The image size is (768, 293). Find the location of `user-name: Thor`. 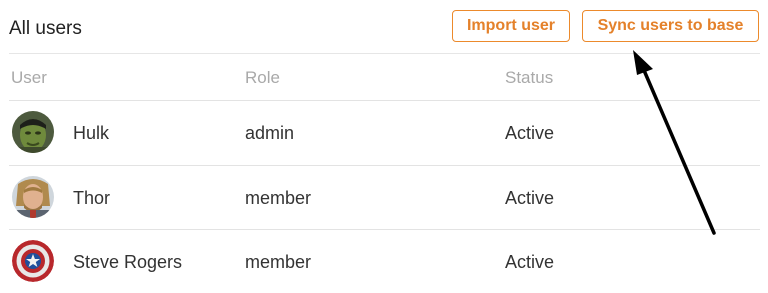

user-name: Thor is located at coordinates (92, 198).